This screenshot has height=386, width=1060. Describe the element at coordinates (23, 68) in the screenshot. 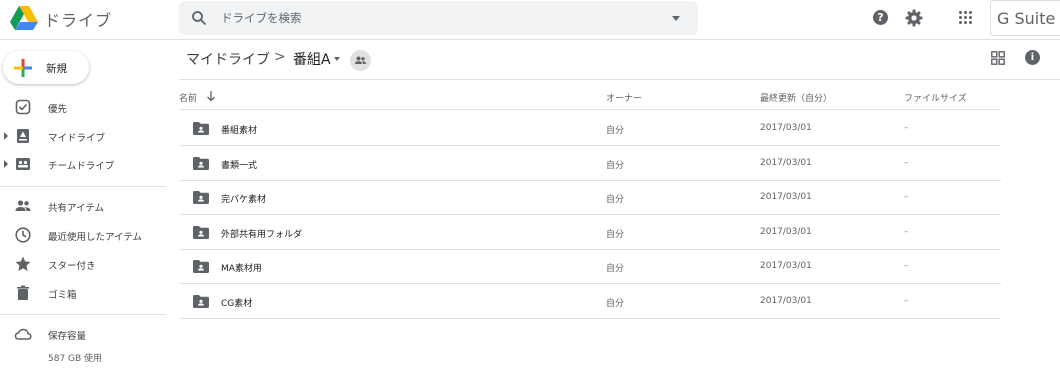

I see `plus-icon` at that location.